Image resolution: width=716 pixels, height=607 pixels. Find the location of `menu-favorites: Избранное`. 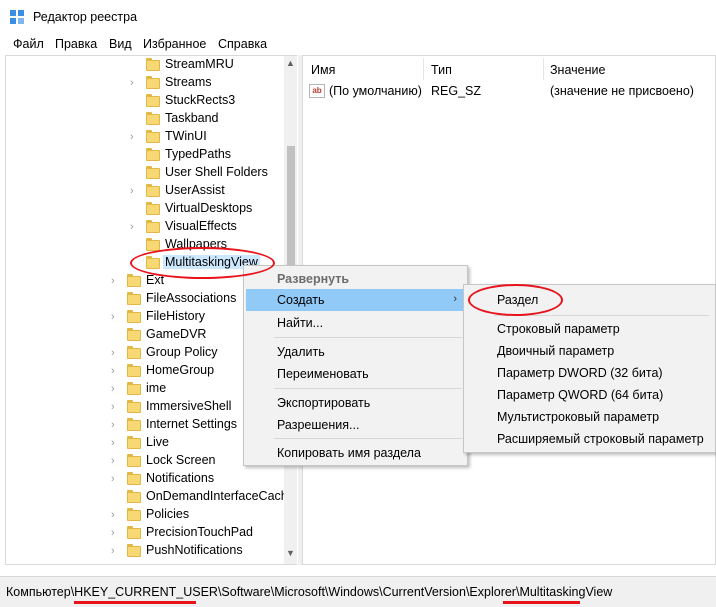

menu-favorites: Избранное is located at coordinates (174, 44).